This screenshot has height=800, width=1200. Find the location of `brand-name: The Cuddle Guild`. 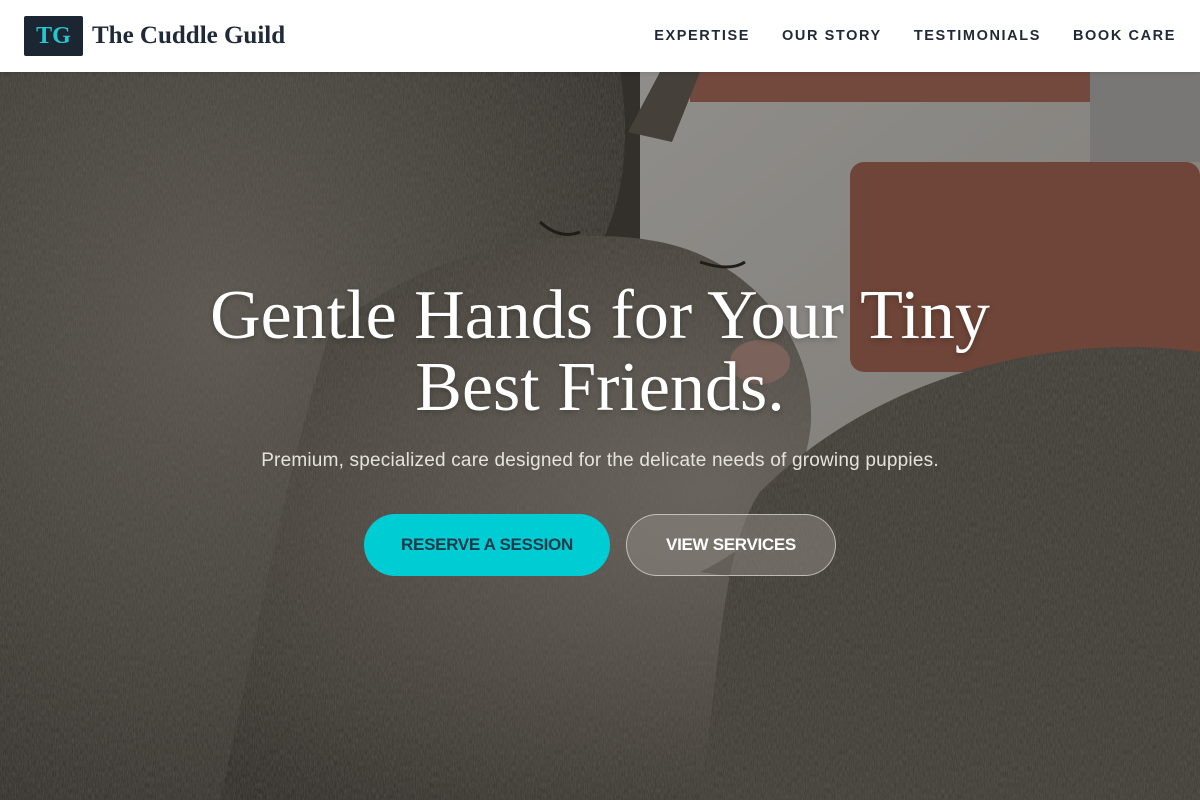

brand-name: The Cuddle Guild is located at coordinates (189, 35).